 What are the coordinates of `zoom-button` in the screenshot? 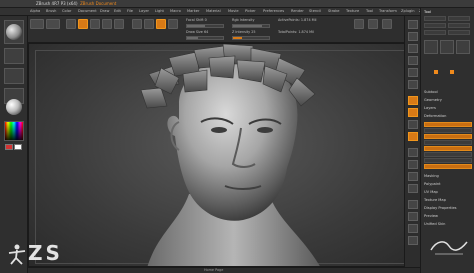 It's located at (413, 60).